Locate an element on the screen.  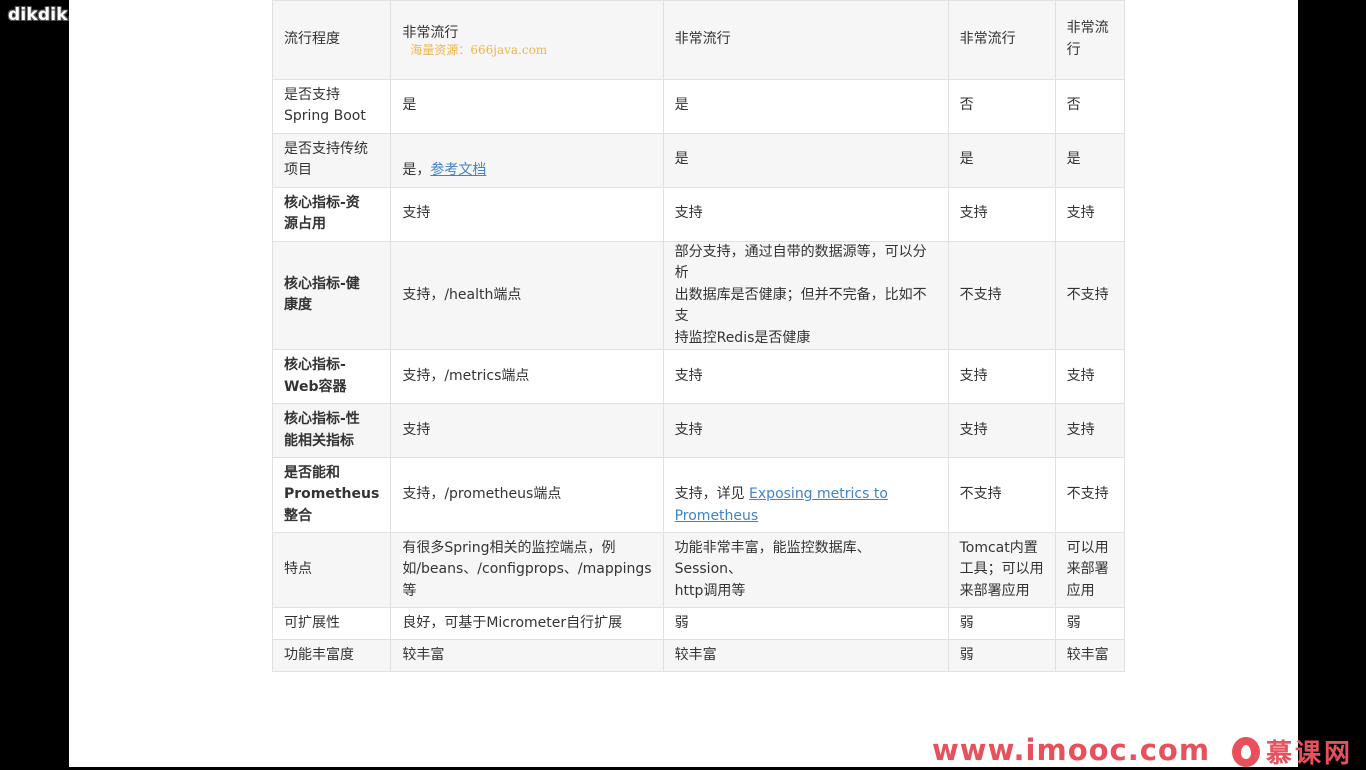
table-cell: 良好，可基于Micrometer自行扩展 is located at coordinates (527, 623).